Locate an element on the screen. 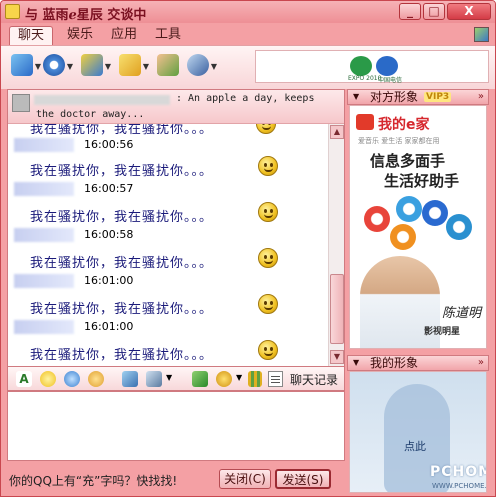 The height and width of the screenshot is (497, 496). input-toolbar: A ▼ ▼ 聊天记录 is located at coordinates (176, 379).